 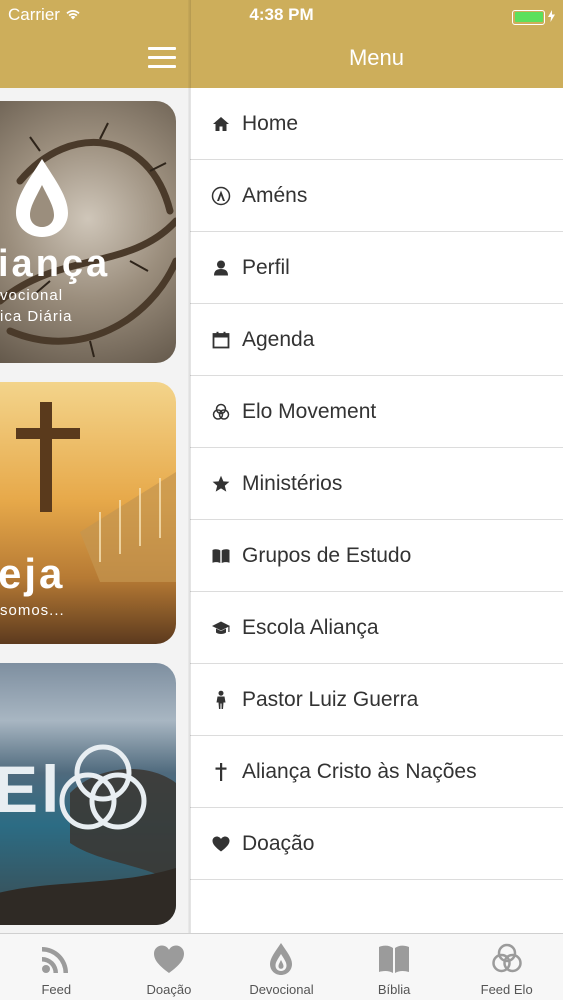 What do you see at coordinates (221, 124) in the screenshot?
I see `home-icon` at bounding box center [221, 124].